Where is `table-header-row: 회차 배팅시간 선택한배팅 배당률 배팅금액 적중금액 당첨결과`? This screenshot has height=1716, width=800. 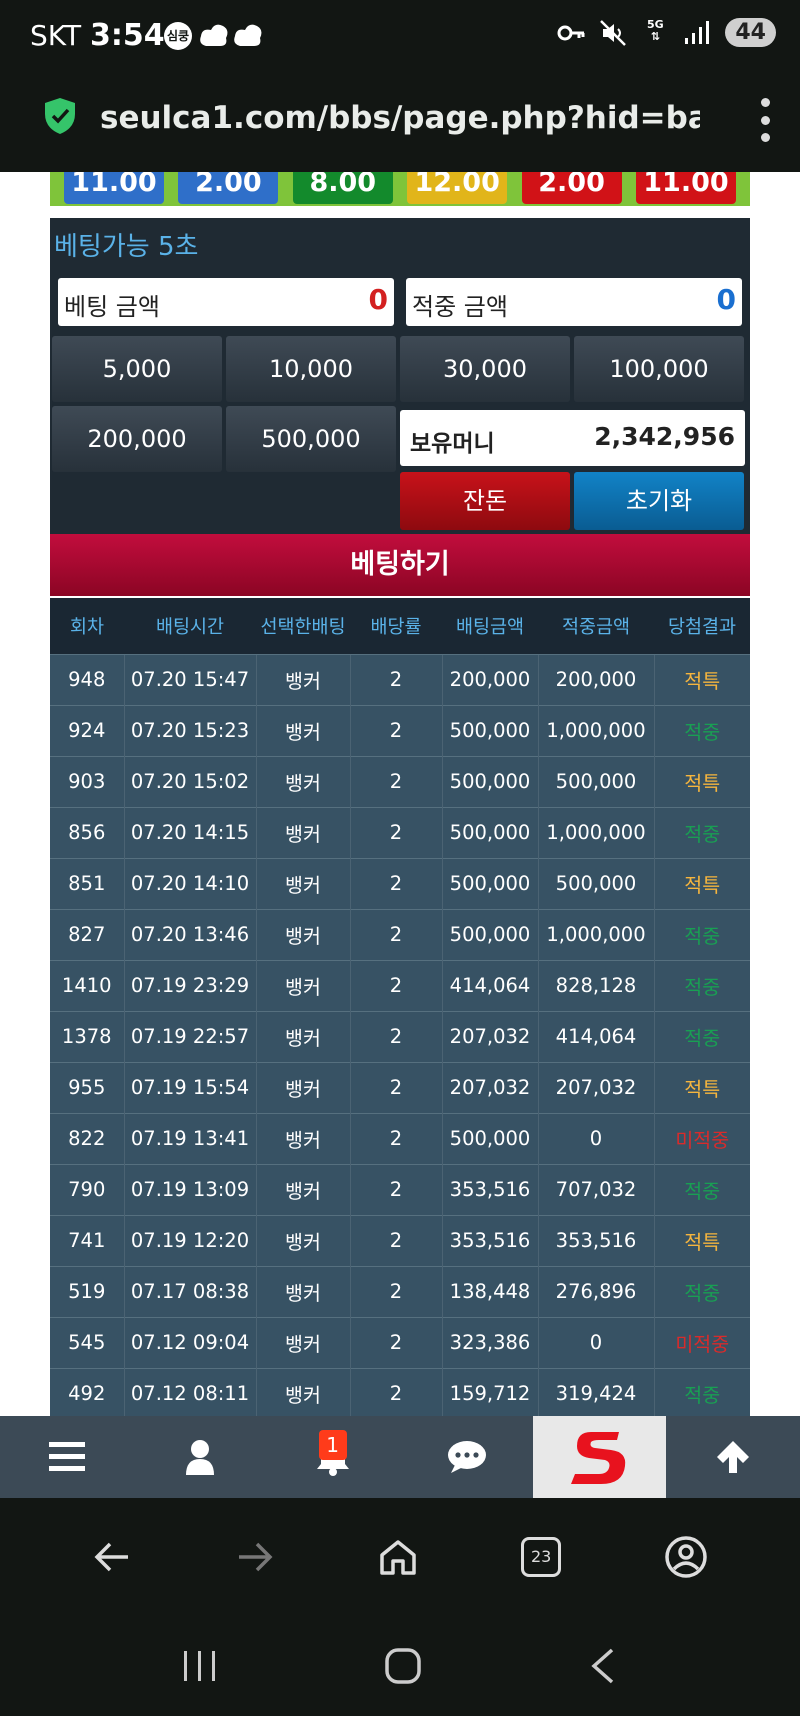 table-header-row: 회차 배팅시간 선택한배팅 배당률 배팅금액 적중금액 당첨결과 is located at coordinates (400, 626).